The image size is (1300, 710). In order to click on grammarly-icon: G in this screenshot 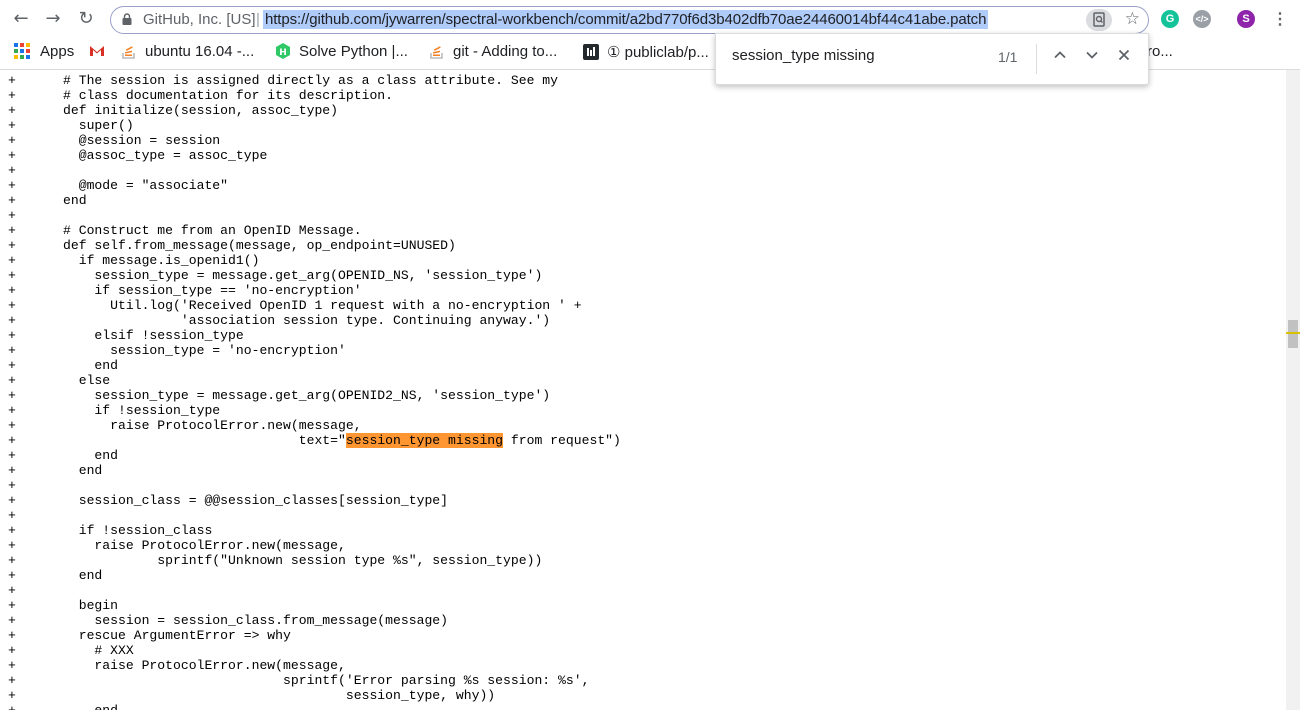, I will do `click(1170, 19)`.